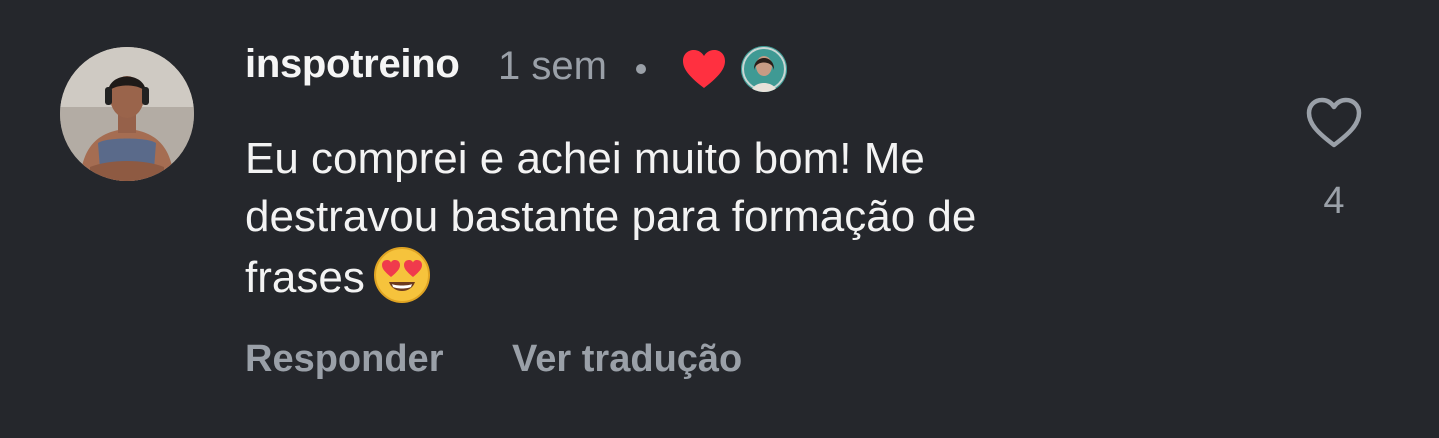  Describe the element at coordinates (745, 276) in the screenshot. I see `comment-line-last: frases` at that location.